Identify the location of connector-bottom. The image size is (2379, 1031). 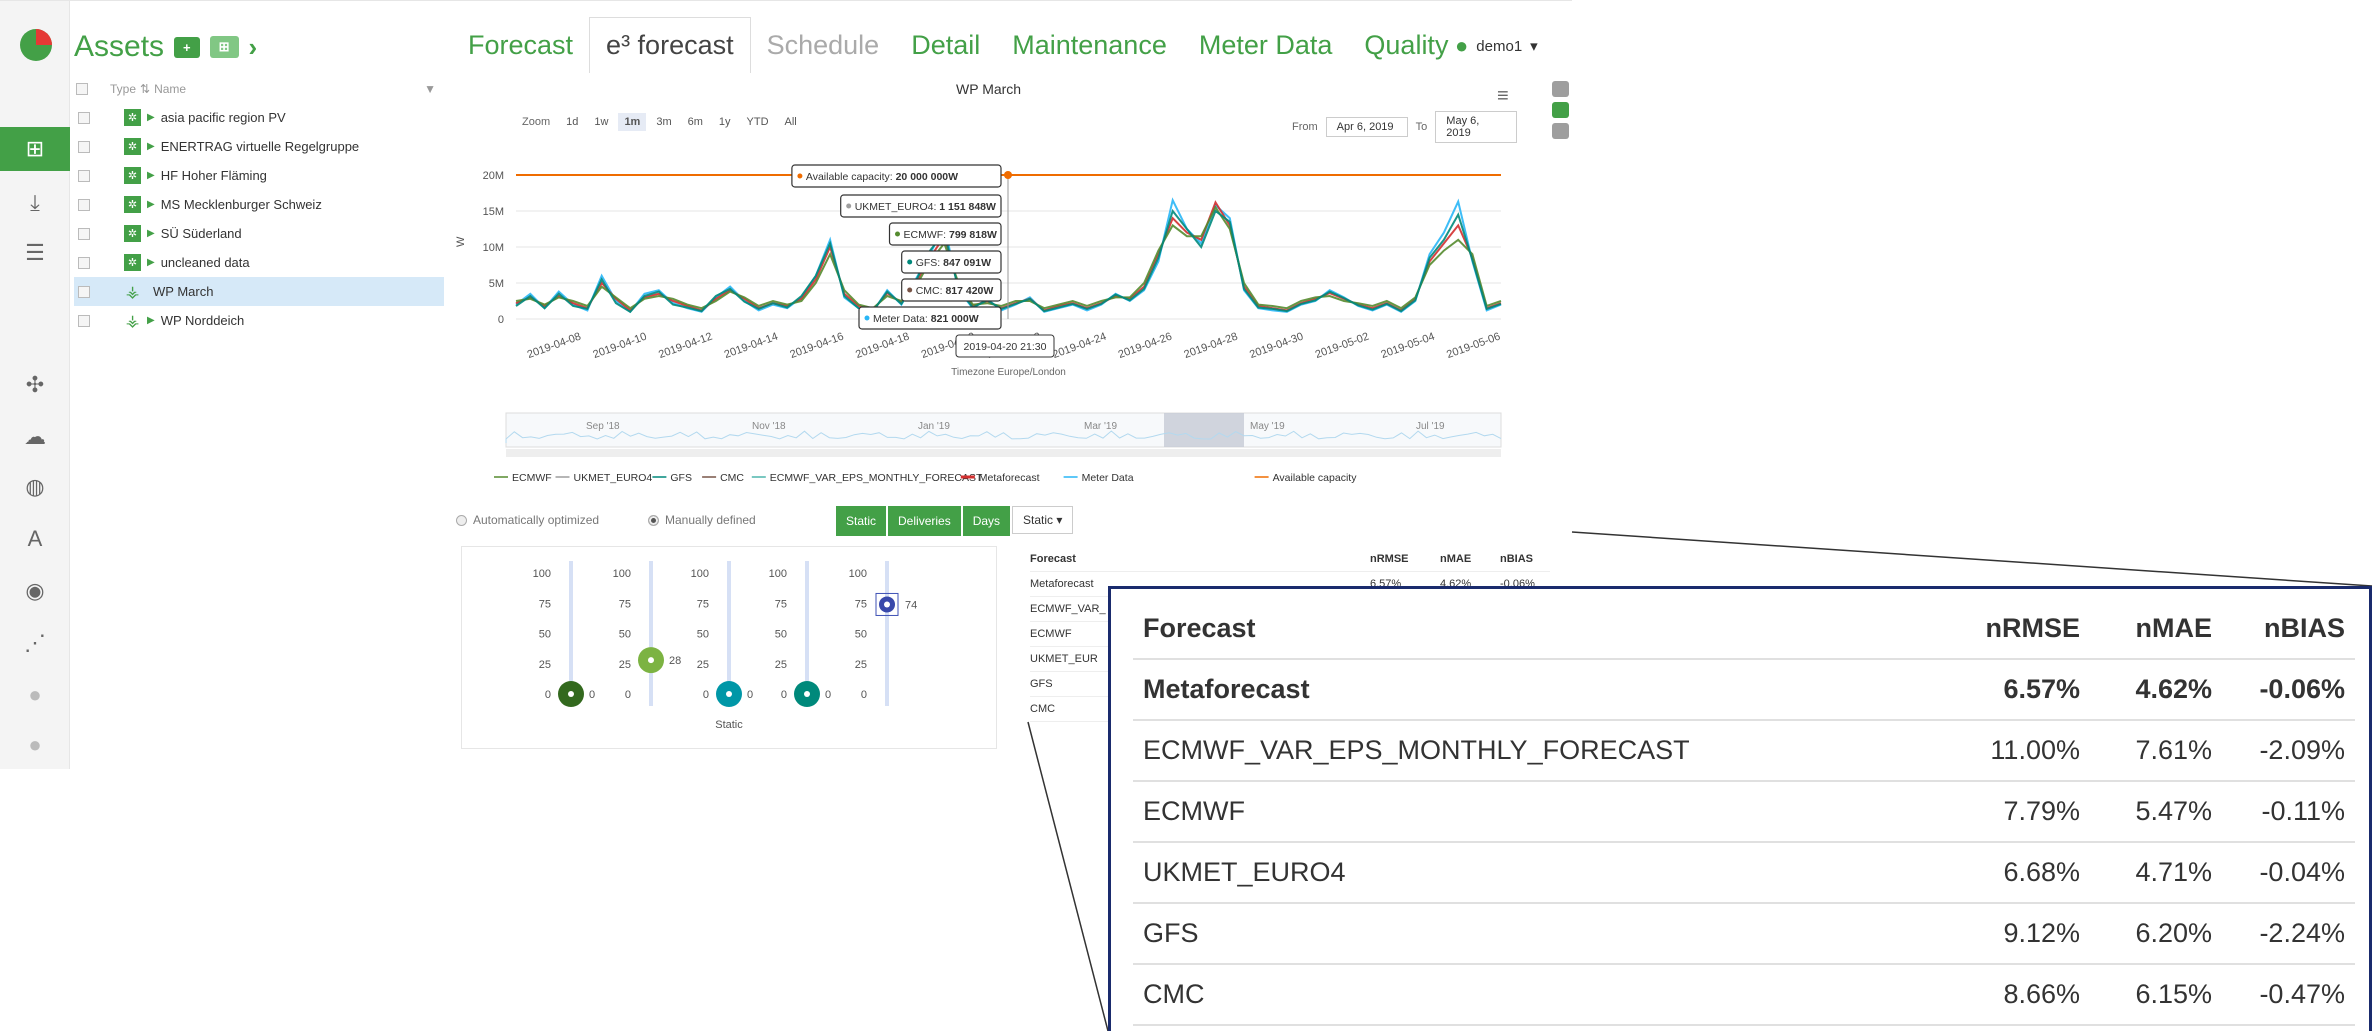
(1068, 876).